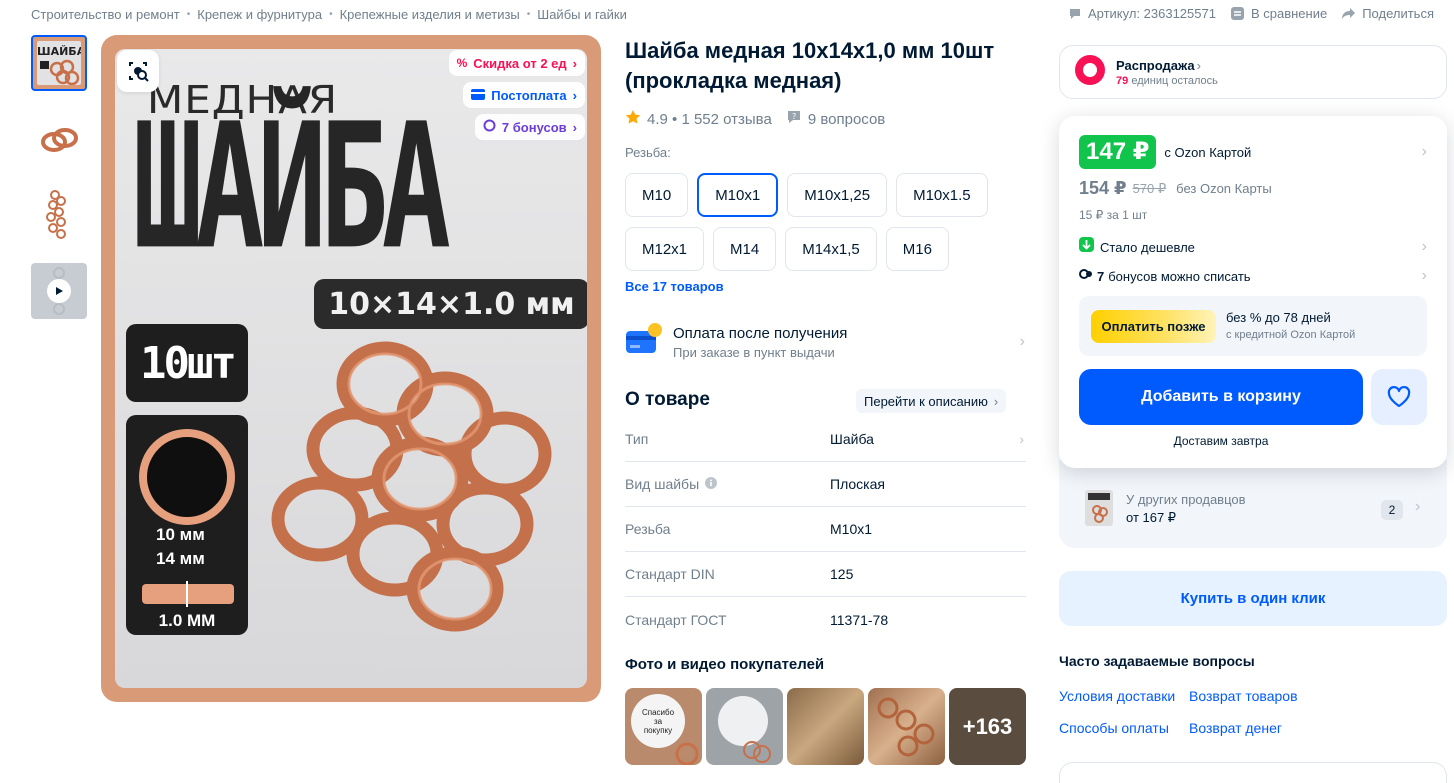  I want to click on faq-link: Условия доставки, so click(1124, 696).